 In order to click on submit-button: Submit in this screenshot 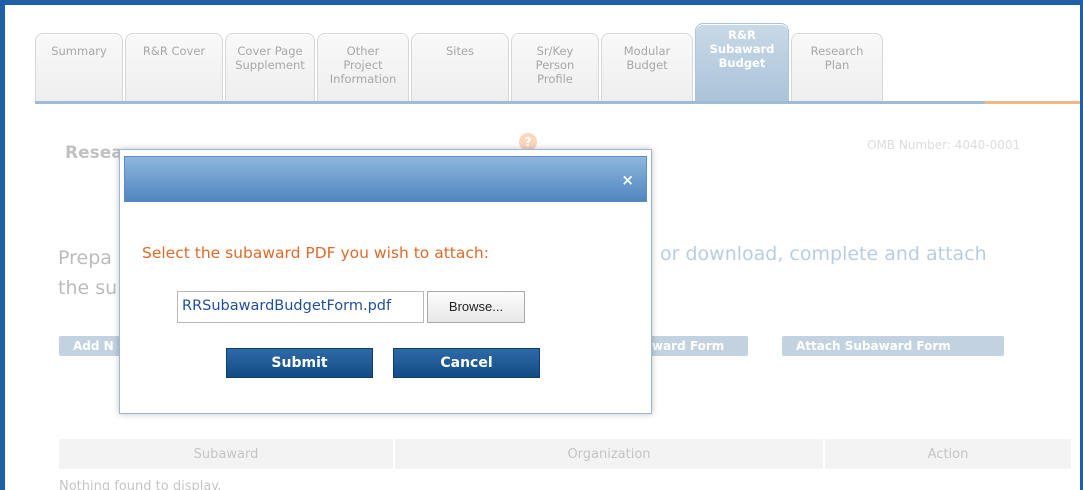, I will do `click(299, 363)`.